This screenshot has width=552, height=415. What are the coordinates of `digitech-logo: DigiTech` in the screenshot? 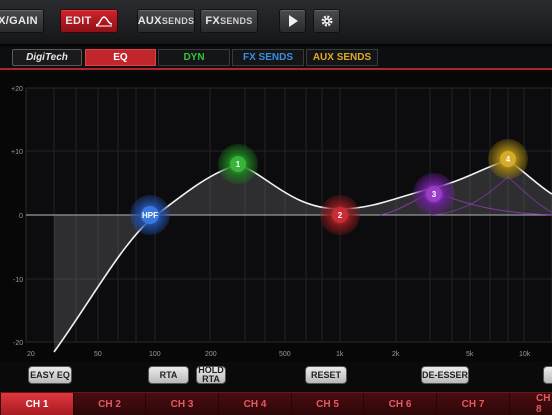 It's located at (47, 57).